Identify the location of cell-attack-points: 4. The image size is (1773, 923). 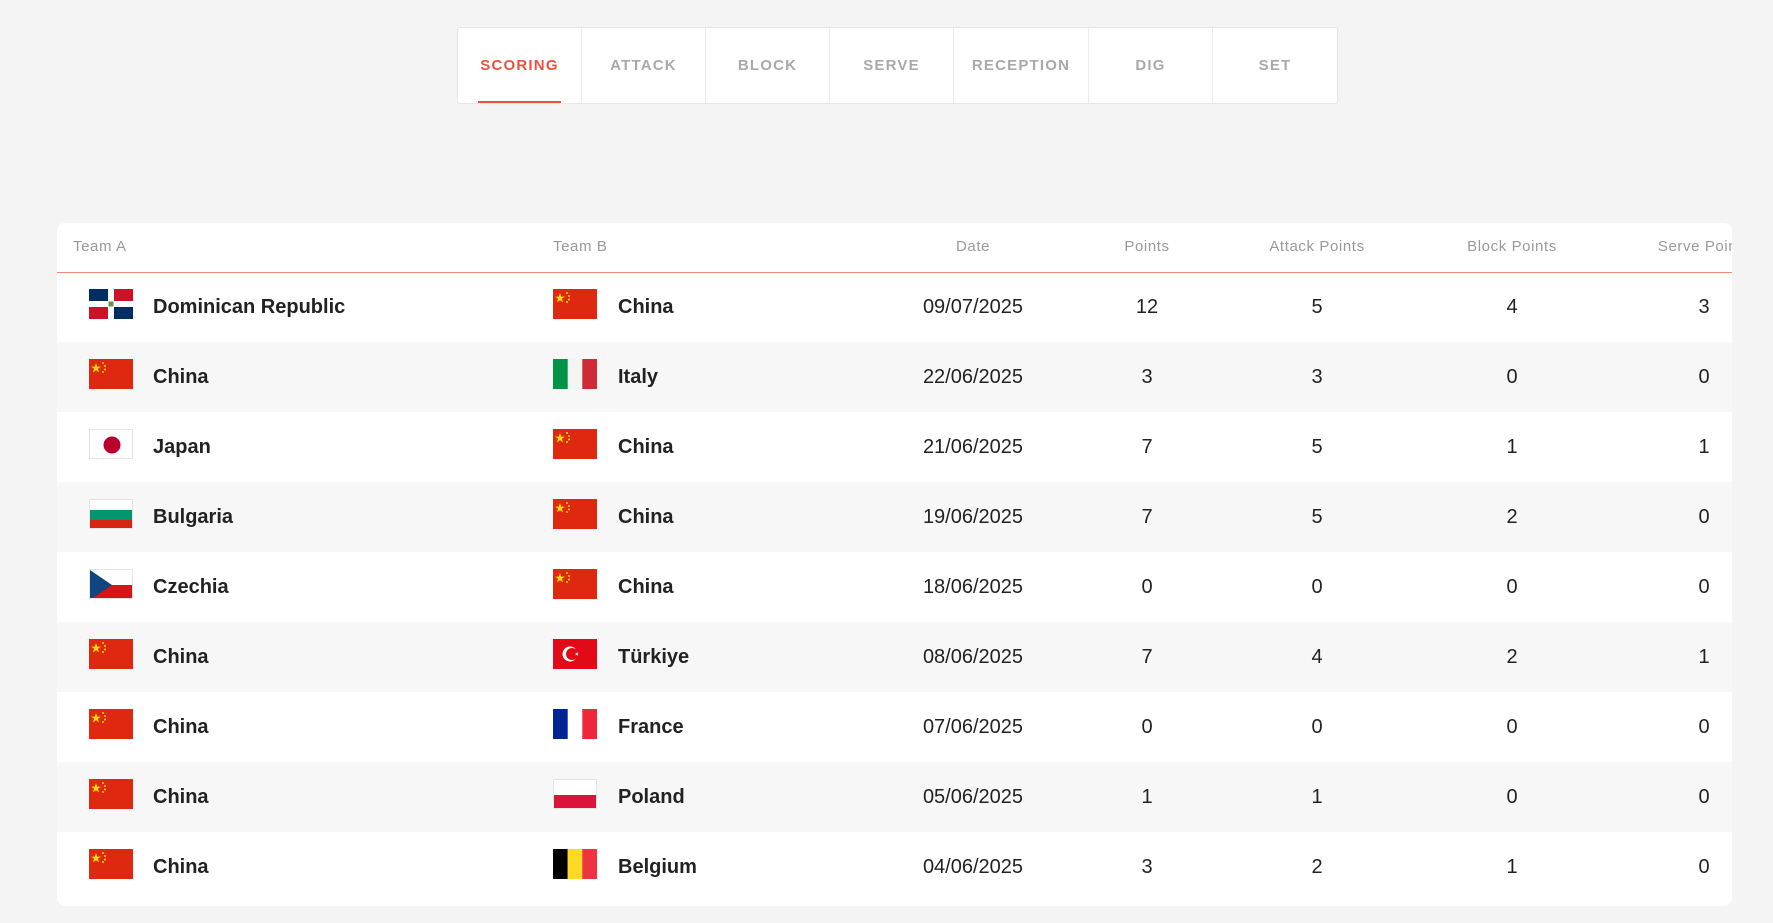
(1317, 656).